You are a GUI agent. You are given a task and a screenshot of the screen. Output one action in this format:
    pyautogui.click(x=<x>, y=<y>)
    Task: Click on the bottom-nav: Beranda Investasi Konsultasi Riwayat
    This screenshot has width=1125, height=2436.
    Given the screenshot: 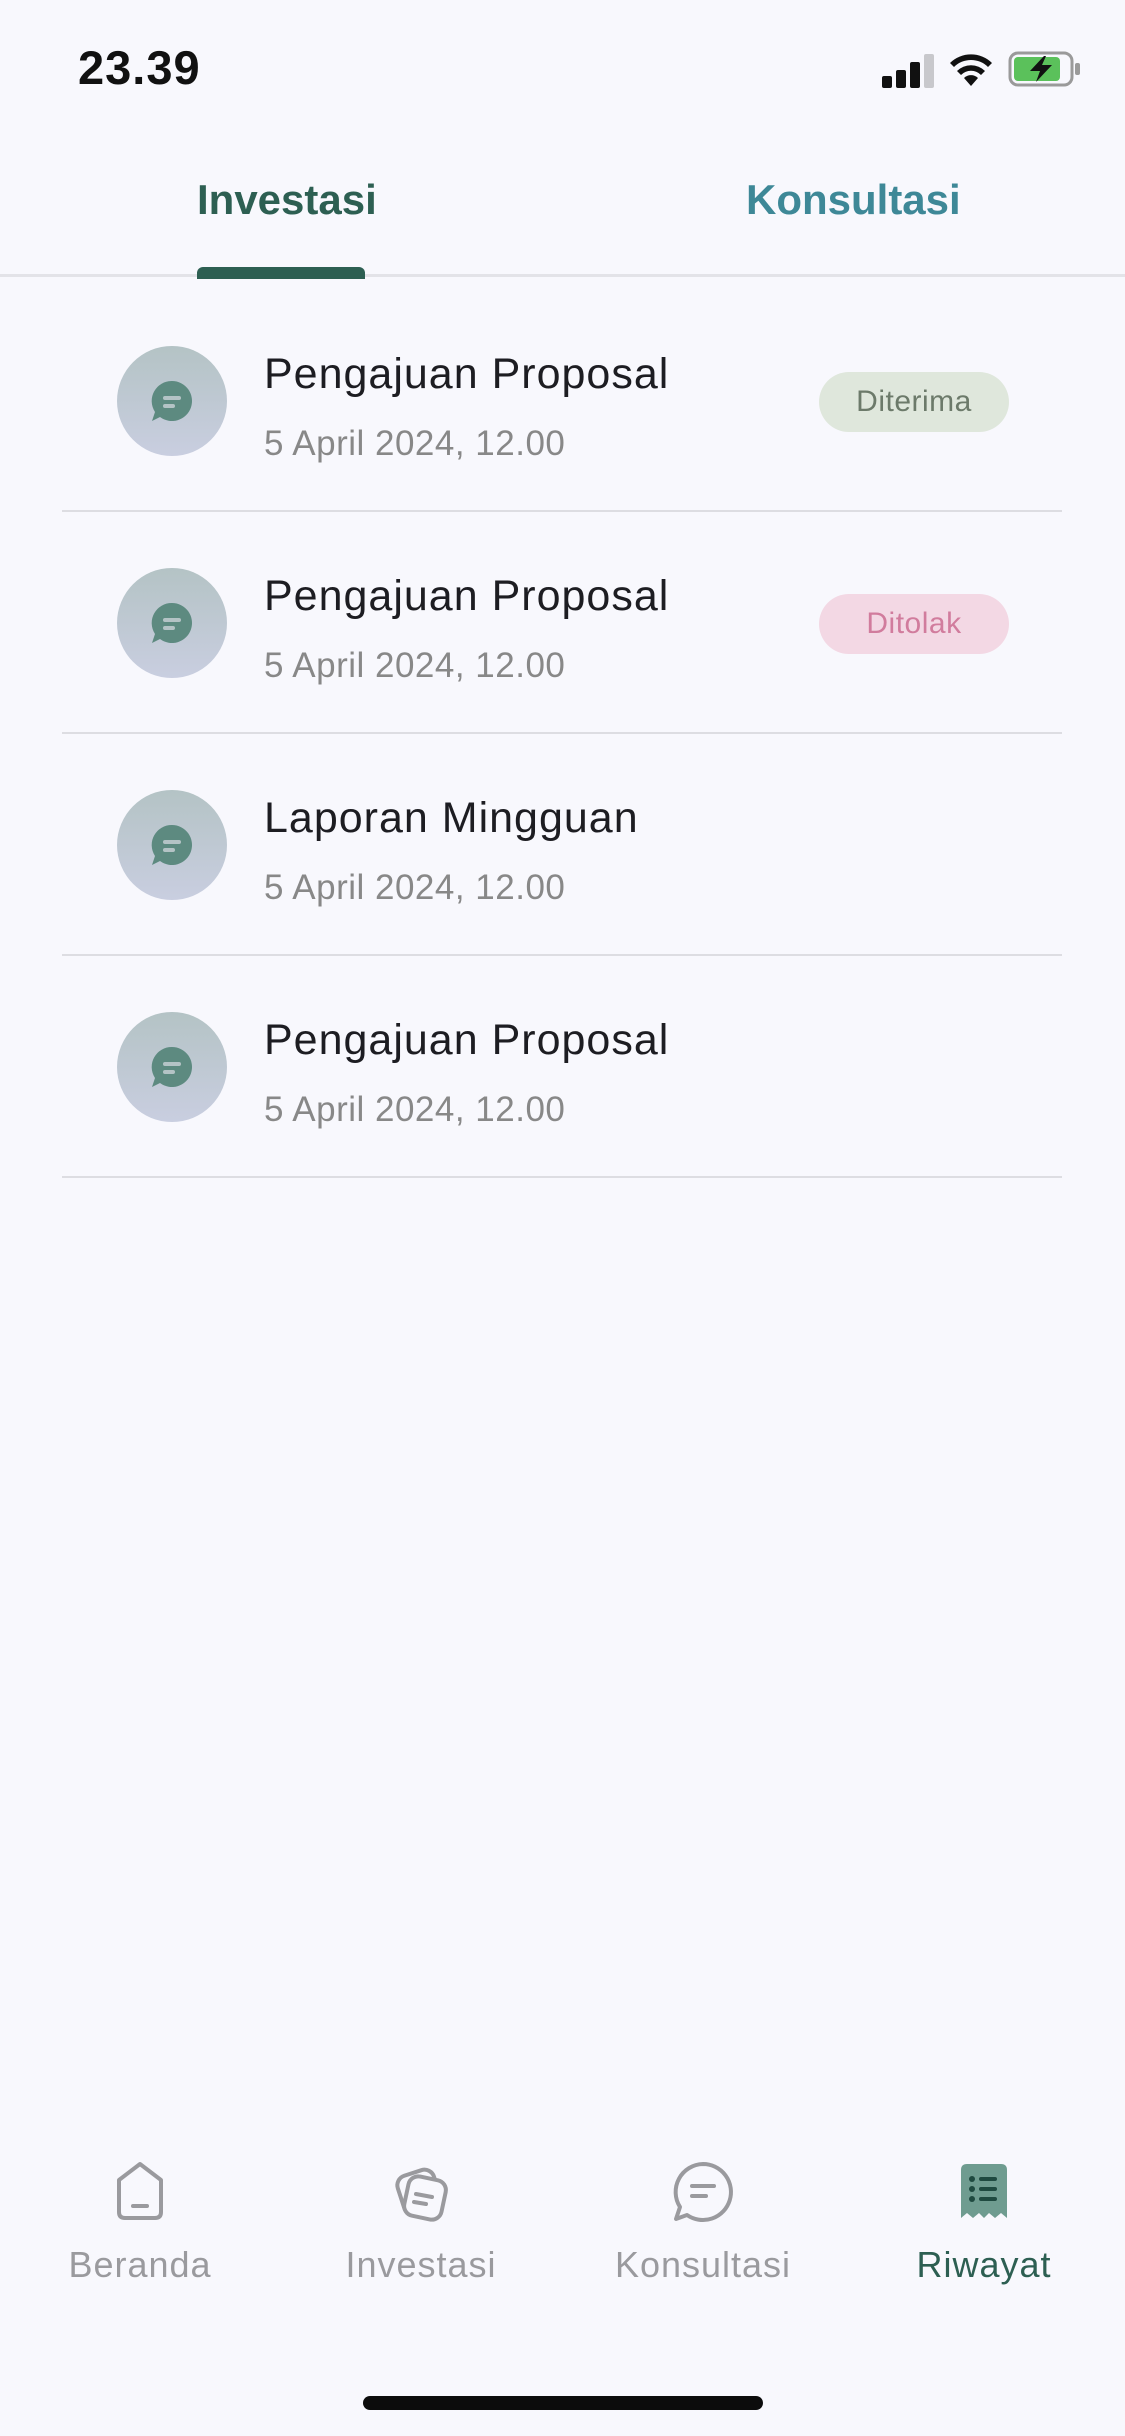 What is the action you would take?
    pyautogui.click(x=562, y=2230)
    